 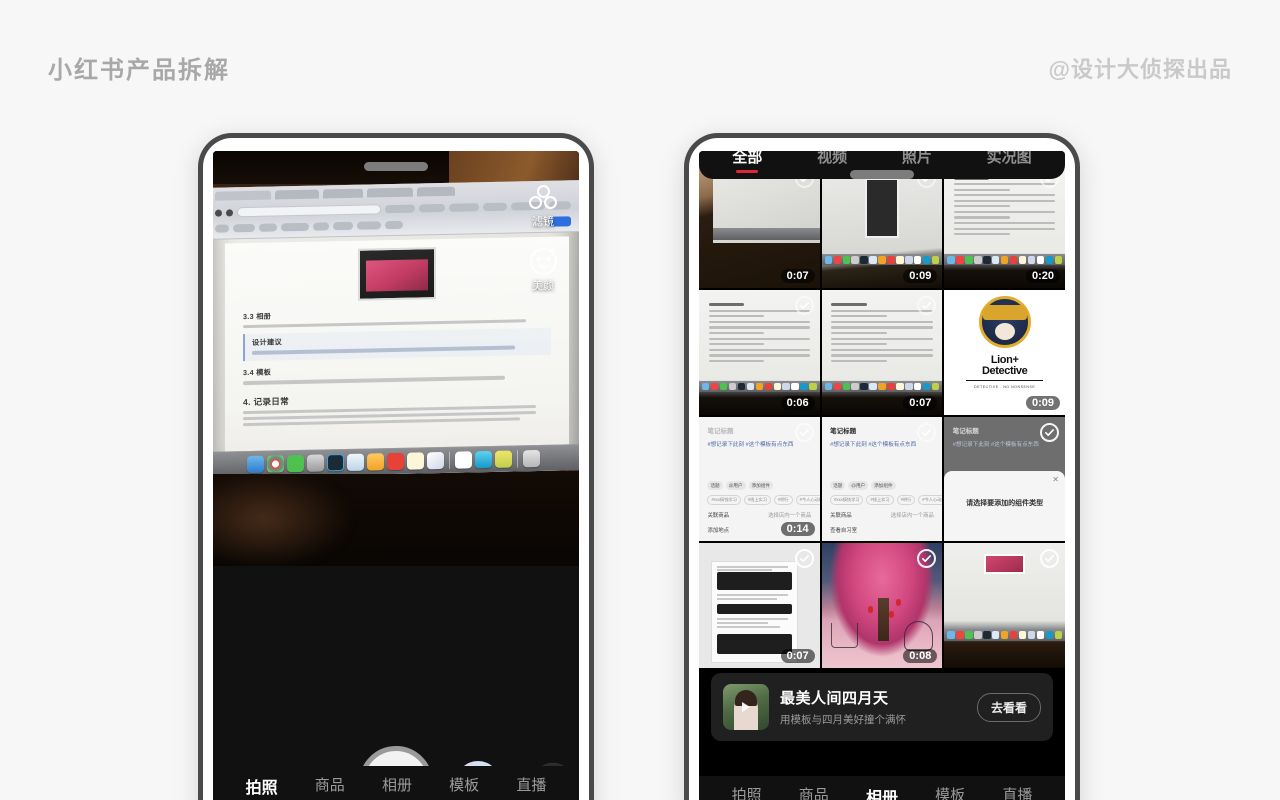 What do you see at coordinates (917, 159) in the screenshot?
I see `album-tab-photo: 照片` at bounding box center [917, 159].